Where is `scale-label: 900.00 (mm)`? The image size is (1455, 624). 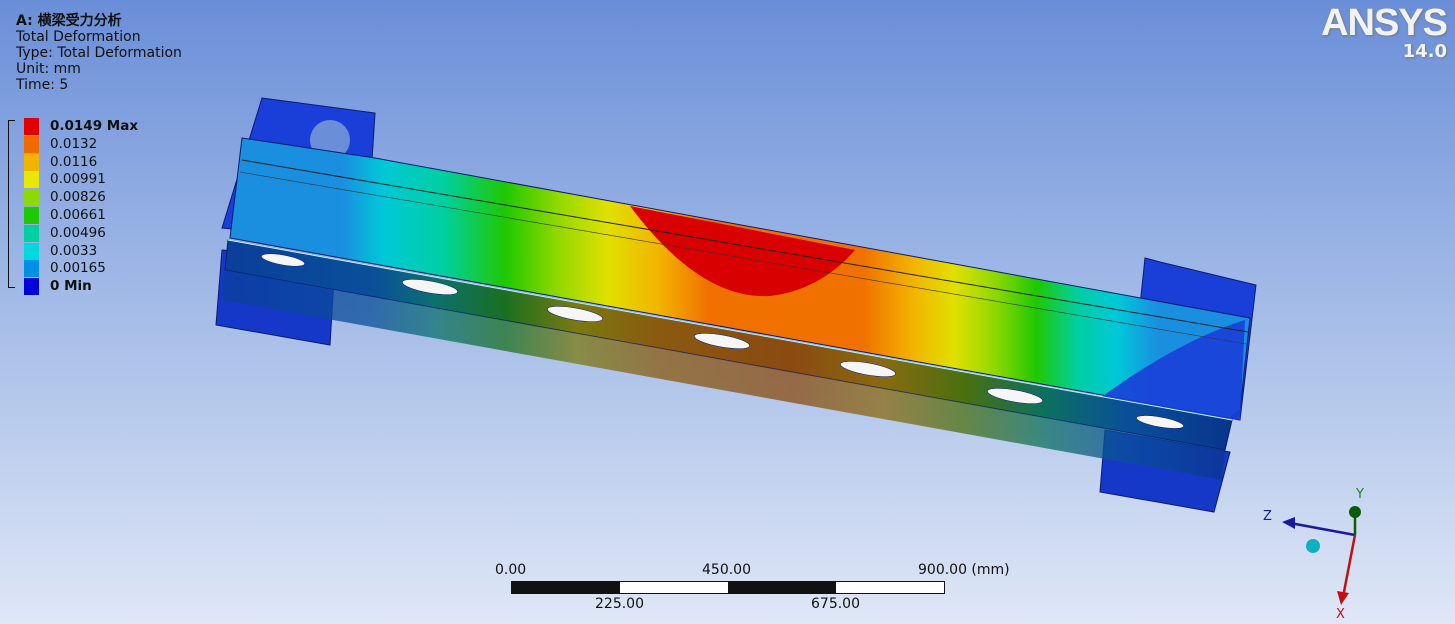 scale-label: 900.00 (mm) is located at coordinates (964, 570).